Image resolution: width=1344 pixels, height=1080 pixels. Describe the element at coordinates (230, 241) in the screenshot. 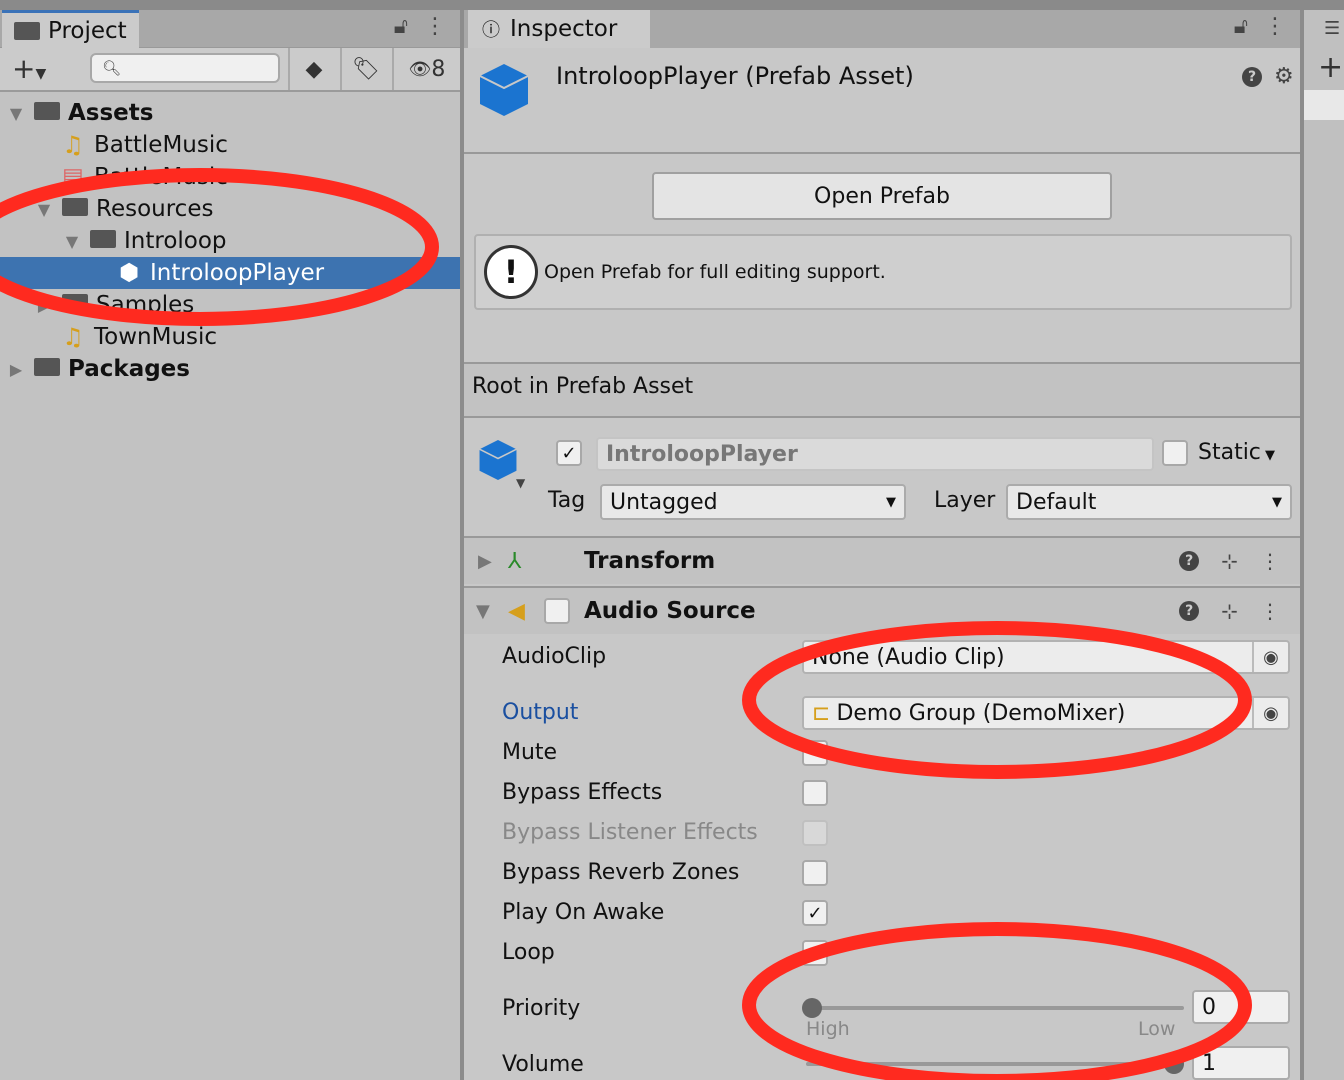

I see `tree-item-introloop: ▼ Introloop` at that location.